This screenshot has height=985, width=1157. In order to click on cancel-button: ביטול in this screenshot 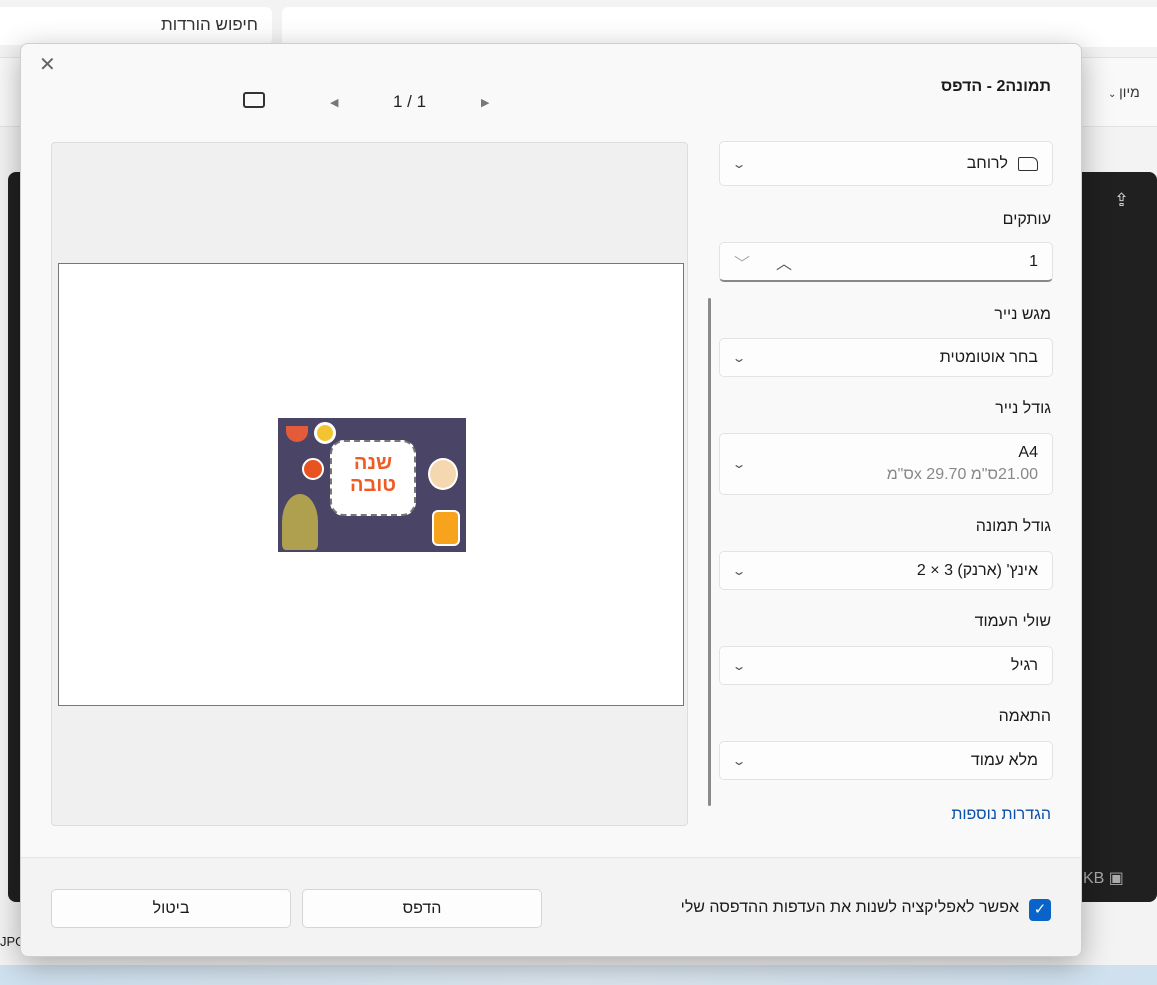, I will do `click(171, 908)`.